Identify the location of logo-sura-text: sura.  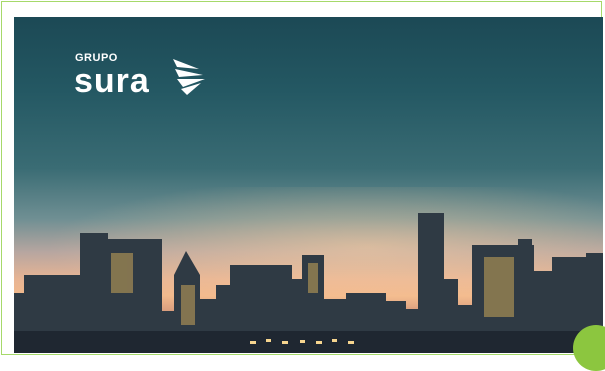
(112, 81).